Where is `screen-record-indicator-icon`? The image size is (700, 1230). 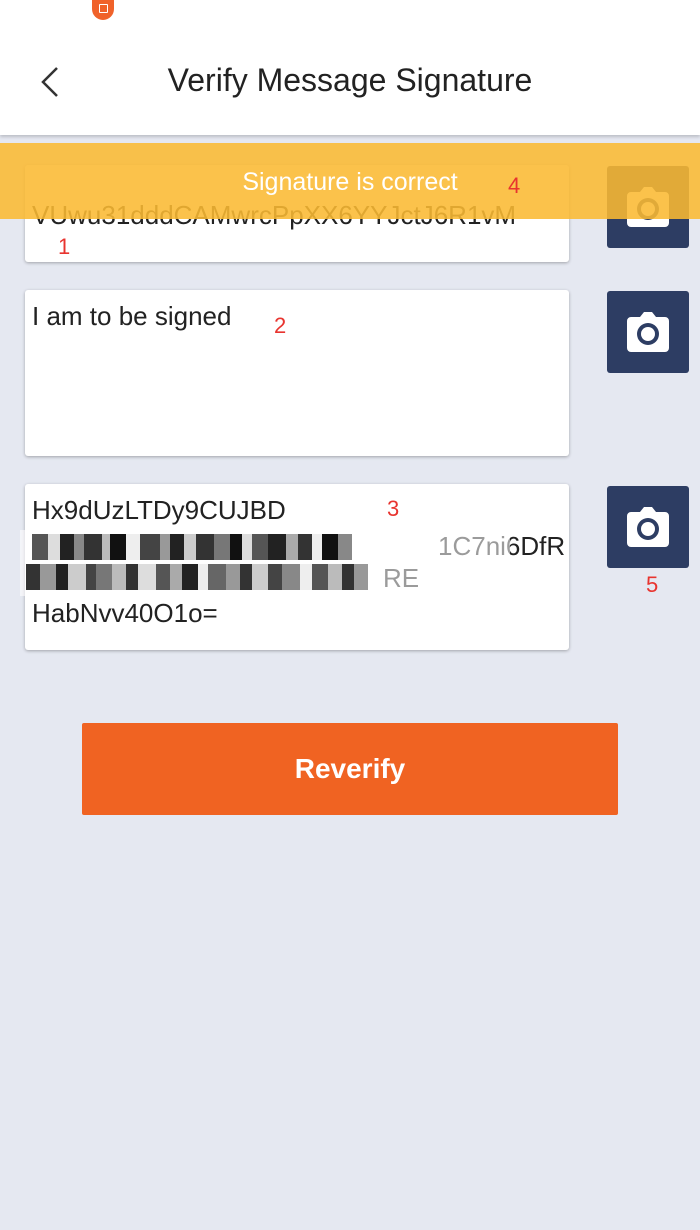
screen-record-indicator-icon is located at coordinates (103, 10).